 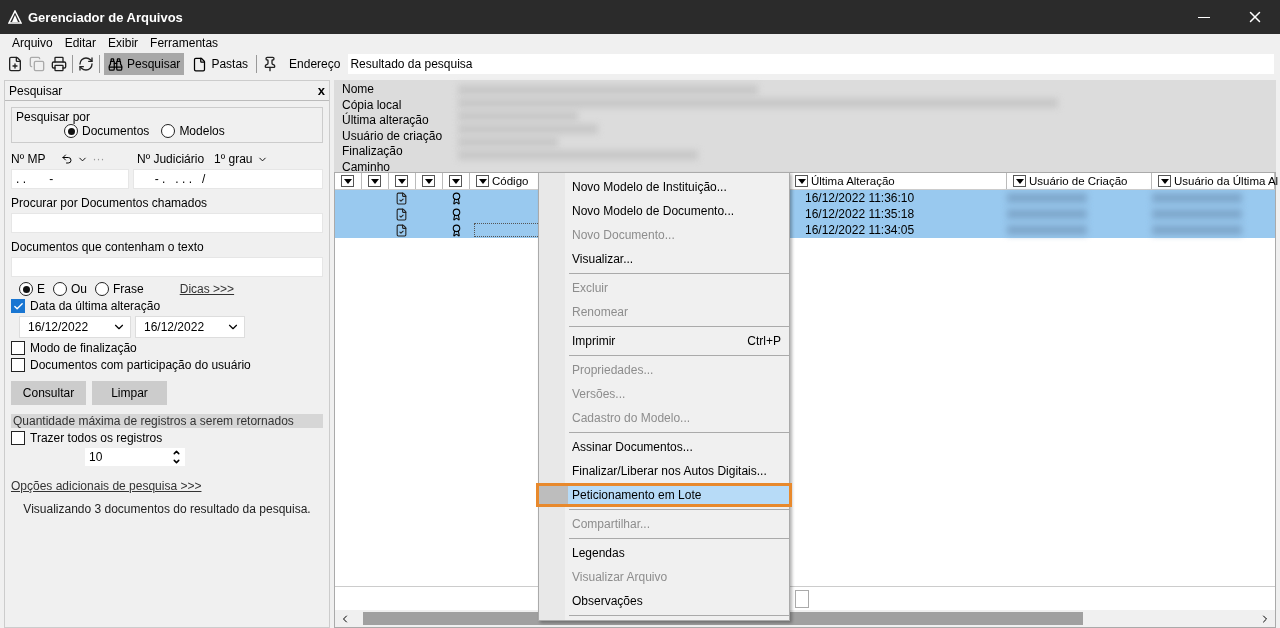 I want to click on date-from-combo: 16/12/2022, so click(x=75, y=327).